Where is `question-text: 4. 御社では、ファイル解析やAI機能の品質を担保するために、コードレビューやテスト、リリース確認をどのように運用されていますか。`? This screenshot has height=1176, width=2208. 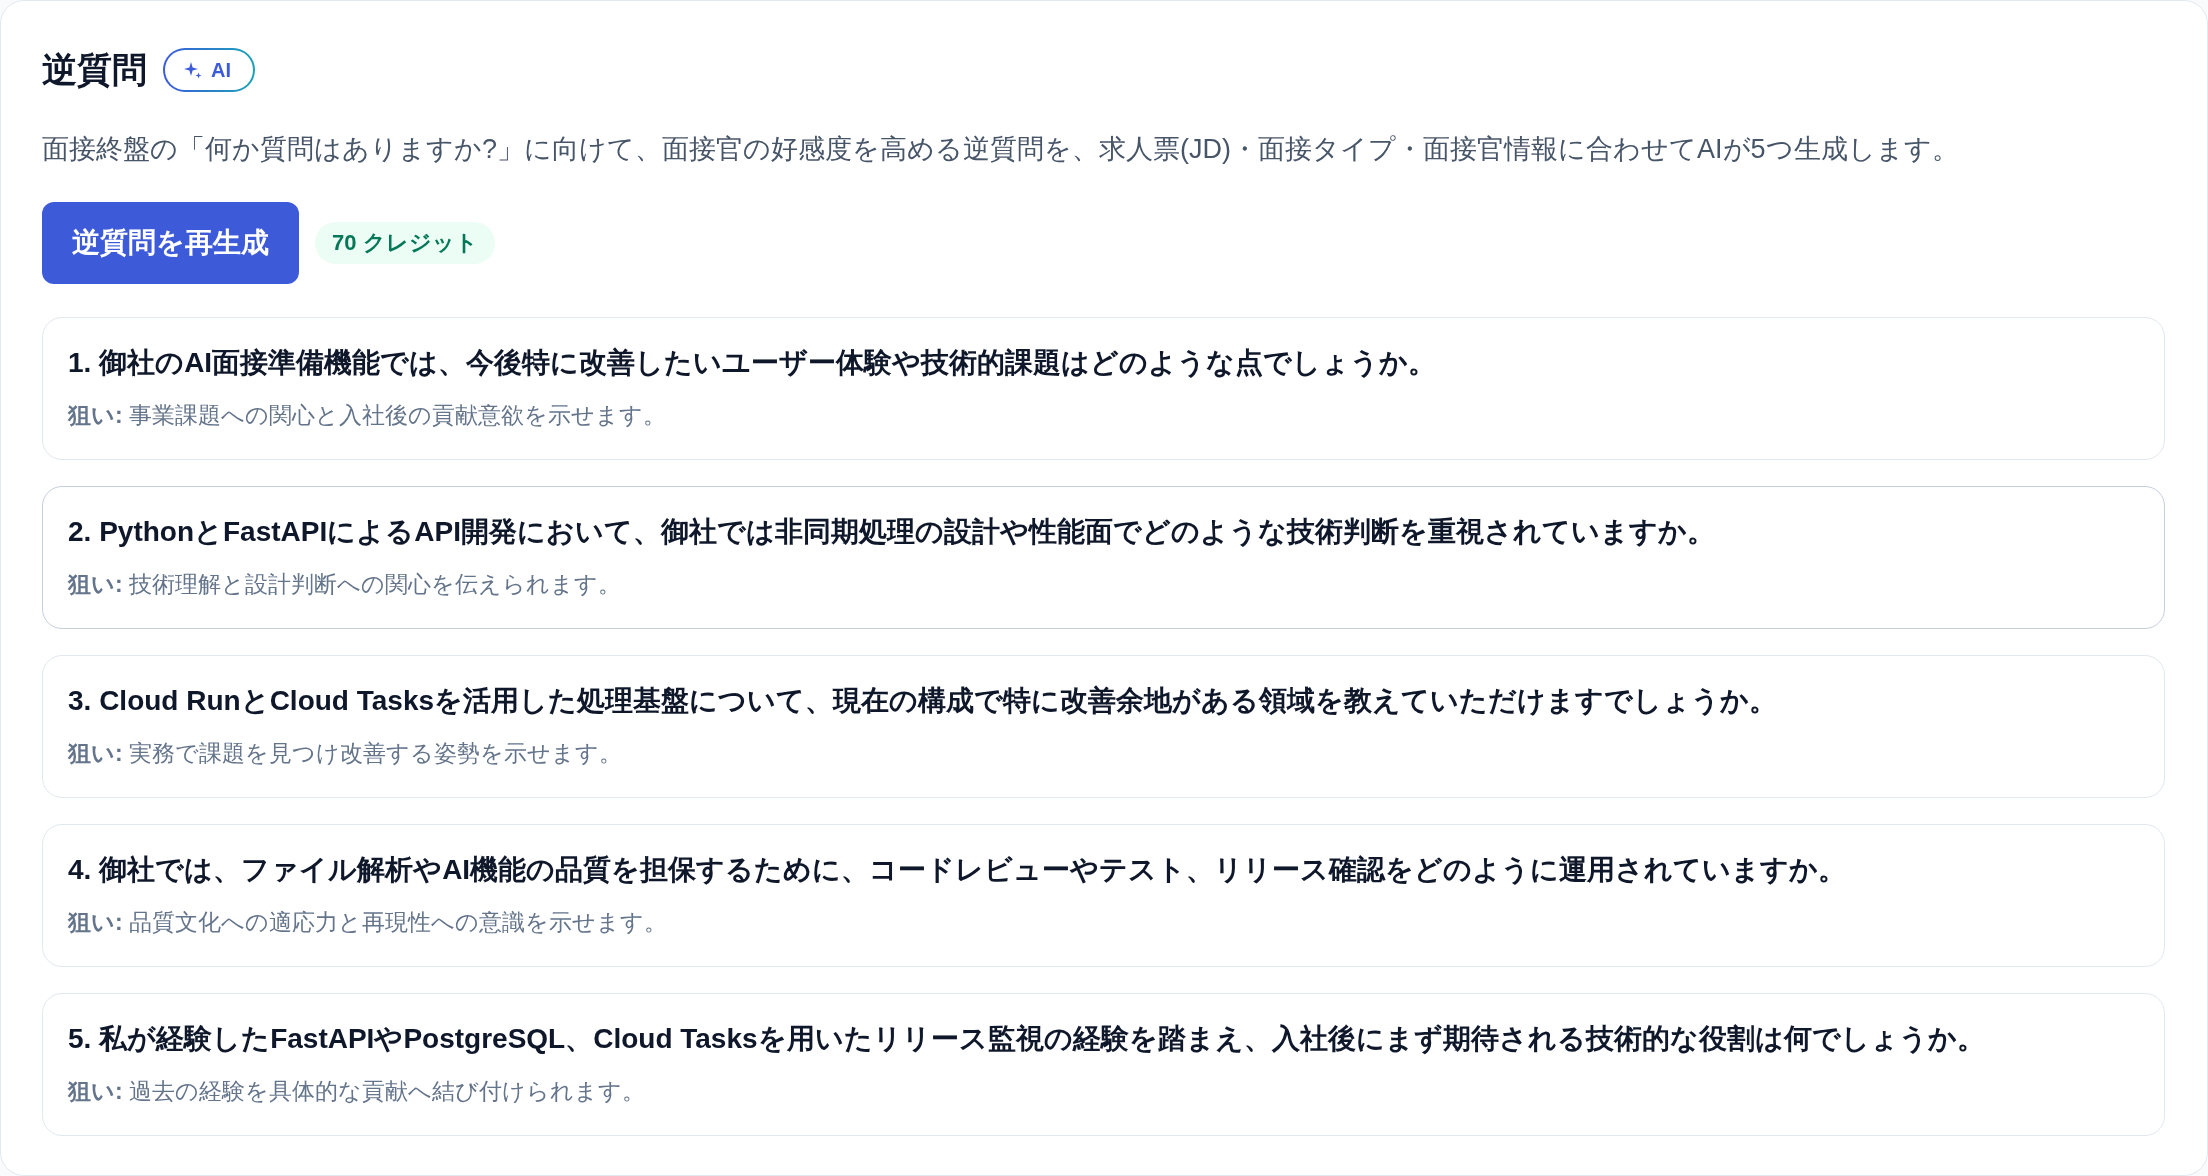
question-text: 4. 御社では、ファイル解析やAI機能の品質を担保するために、コードレビューやテスト、リリース確認をどのように運用されていますか。 is located at coordinates (958, 870).